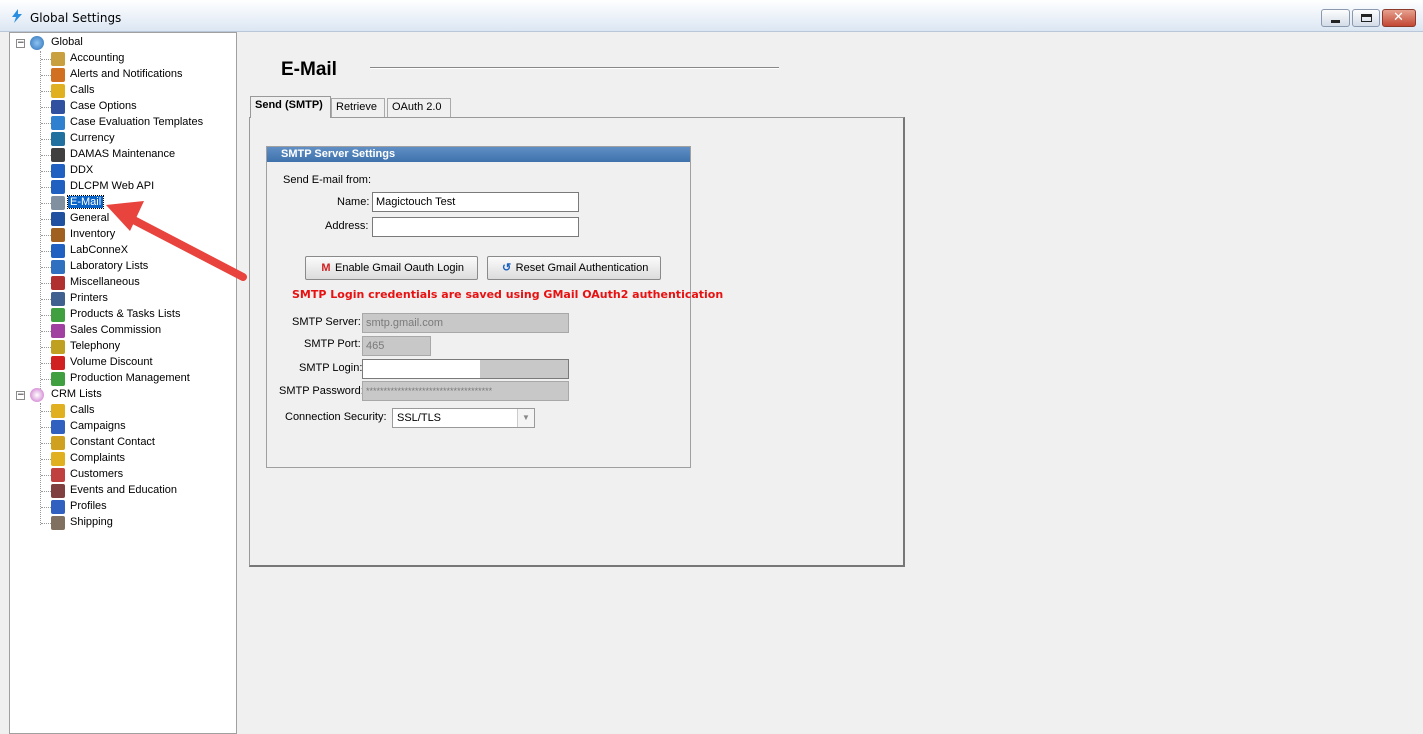 The height and width of the screenshot is (734, 1423). What do you see at coordinates (347, 226) in the screenshot?
I see `address-label: Address:` at bounding box center [347, 226].